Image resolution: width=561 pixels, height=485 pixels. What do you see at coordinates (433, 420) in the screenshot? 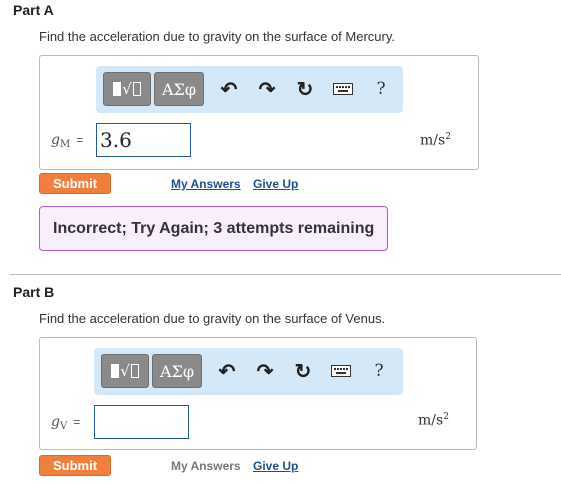
I see `part-b-unit: m/s2` at bounding box center [433, 420].